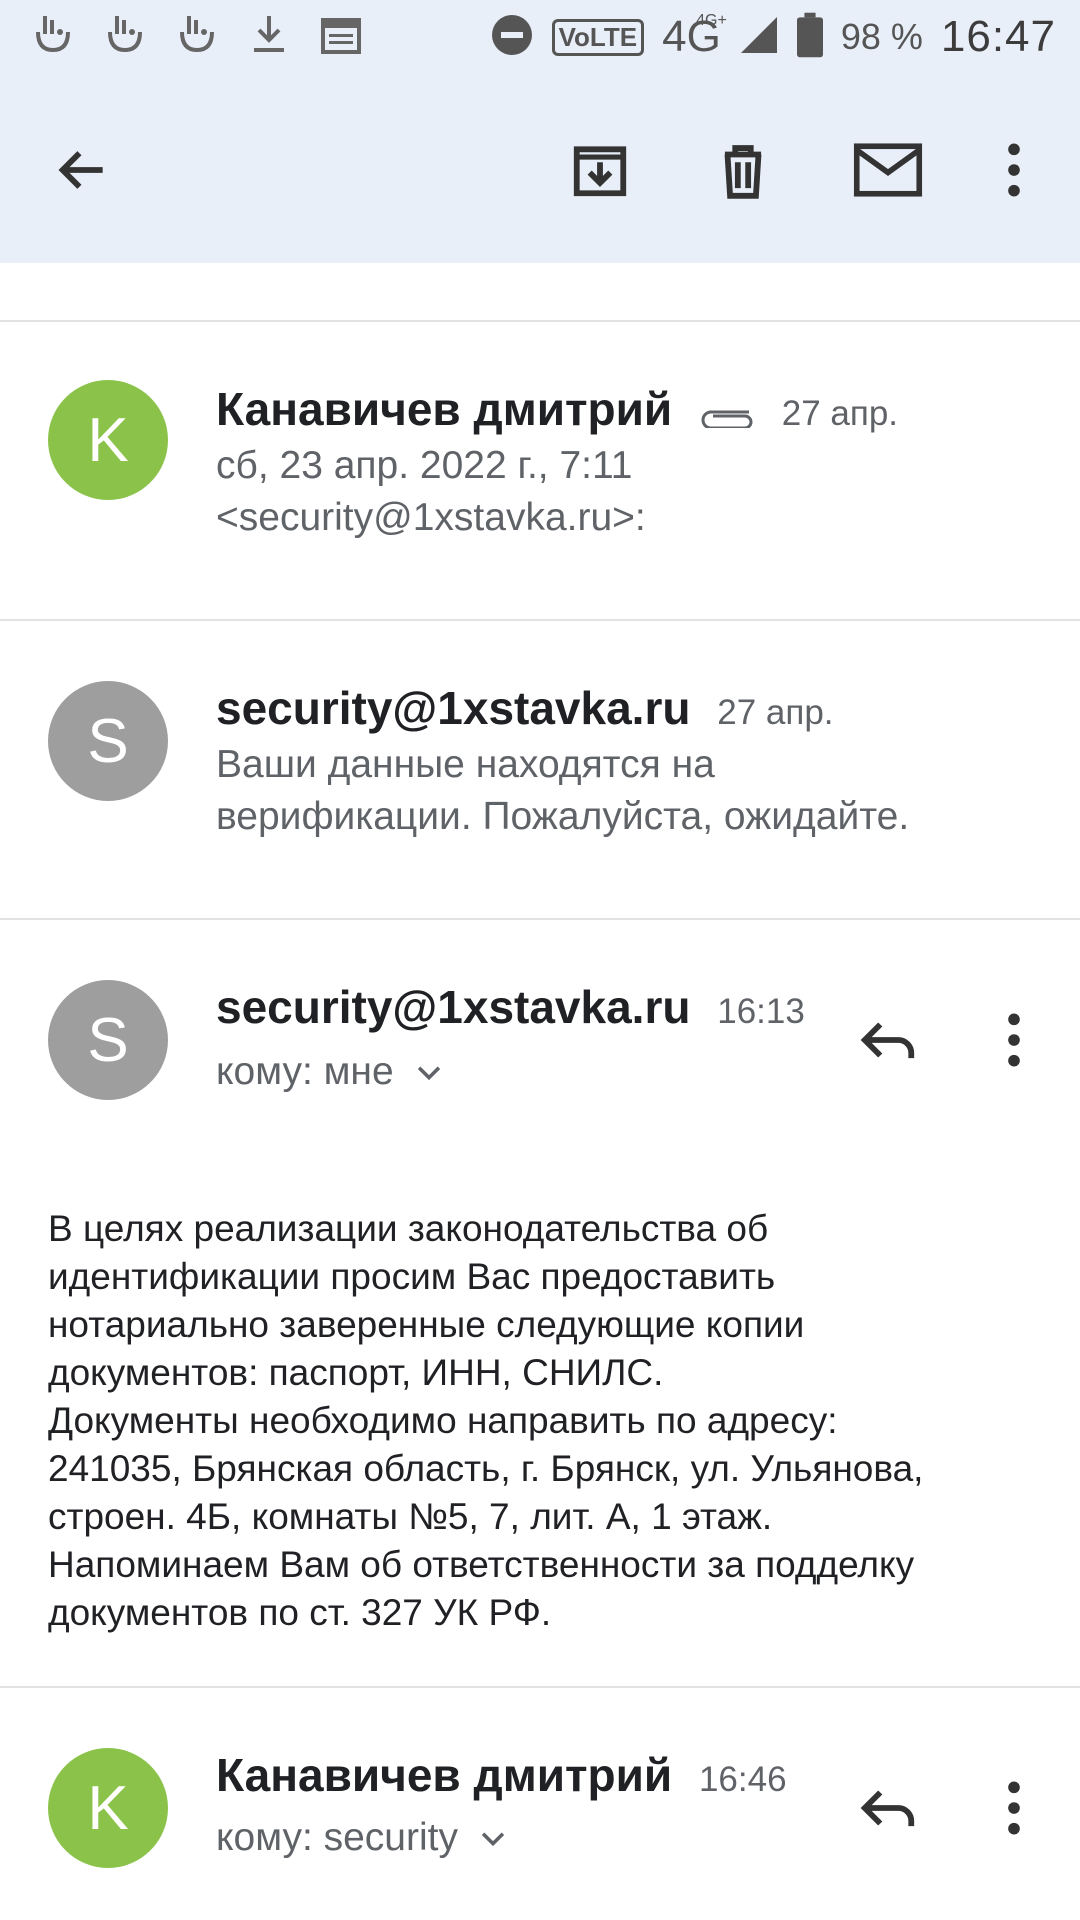  What do you see at coordinates (356, 1372) in the screenshot?
I see `body-line: документов: паспорт, ИНН, СНИЛС.` at bounding box center [356, 1372].